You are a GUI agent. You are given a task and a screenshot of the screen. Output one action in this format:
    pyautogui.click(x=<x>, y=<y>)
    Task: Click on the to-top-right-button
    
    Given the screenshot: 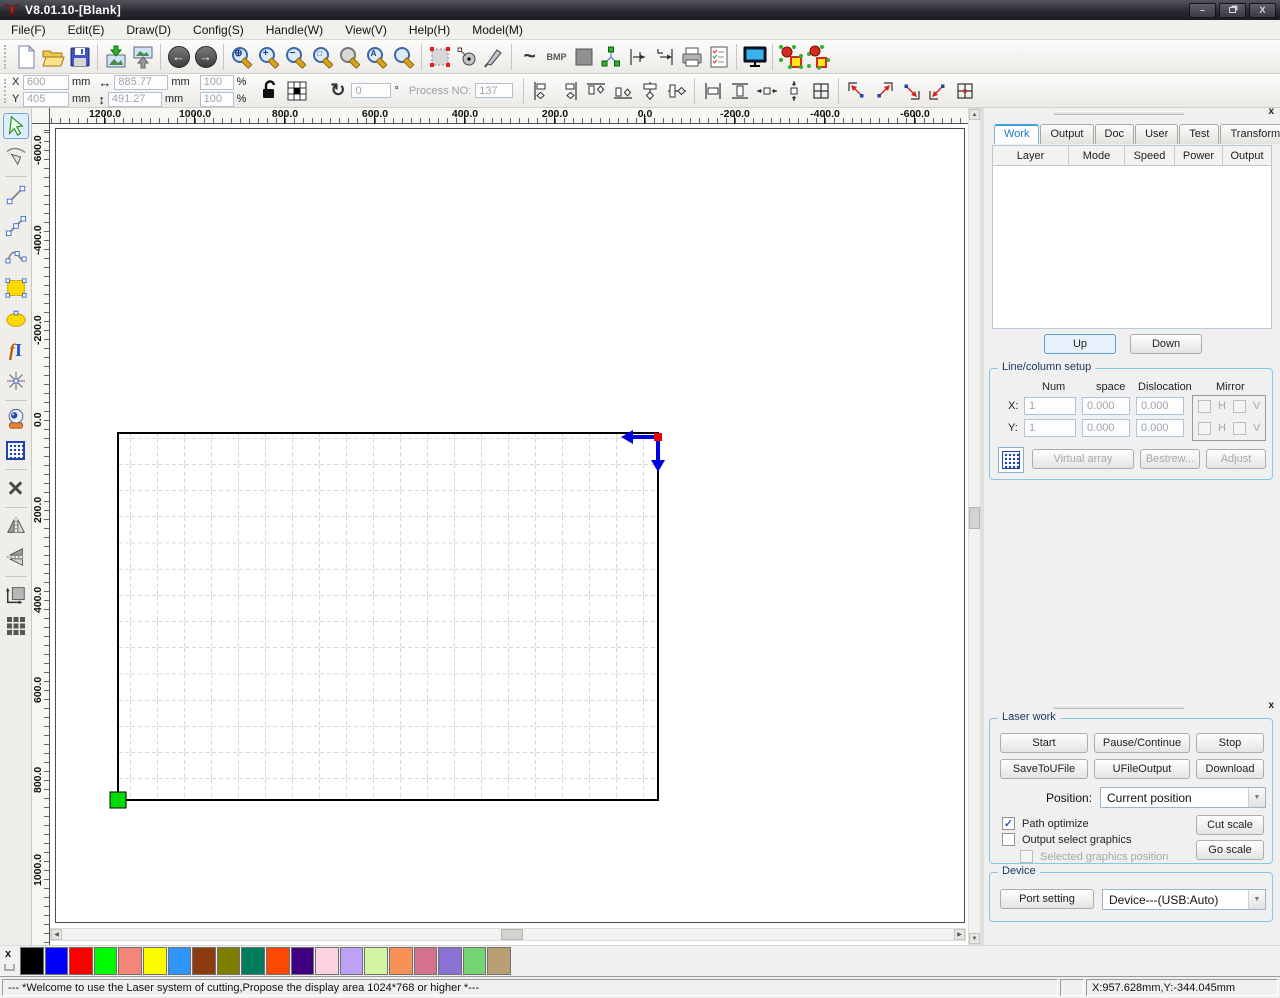 What is the action you would take?
    pyautogui.click(x=883, y=90)
    